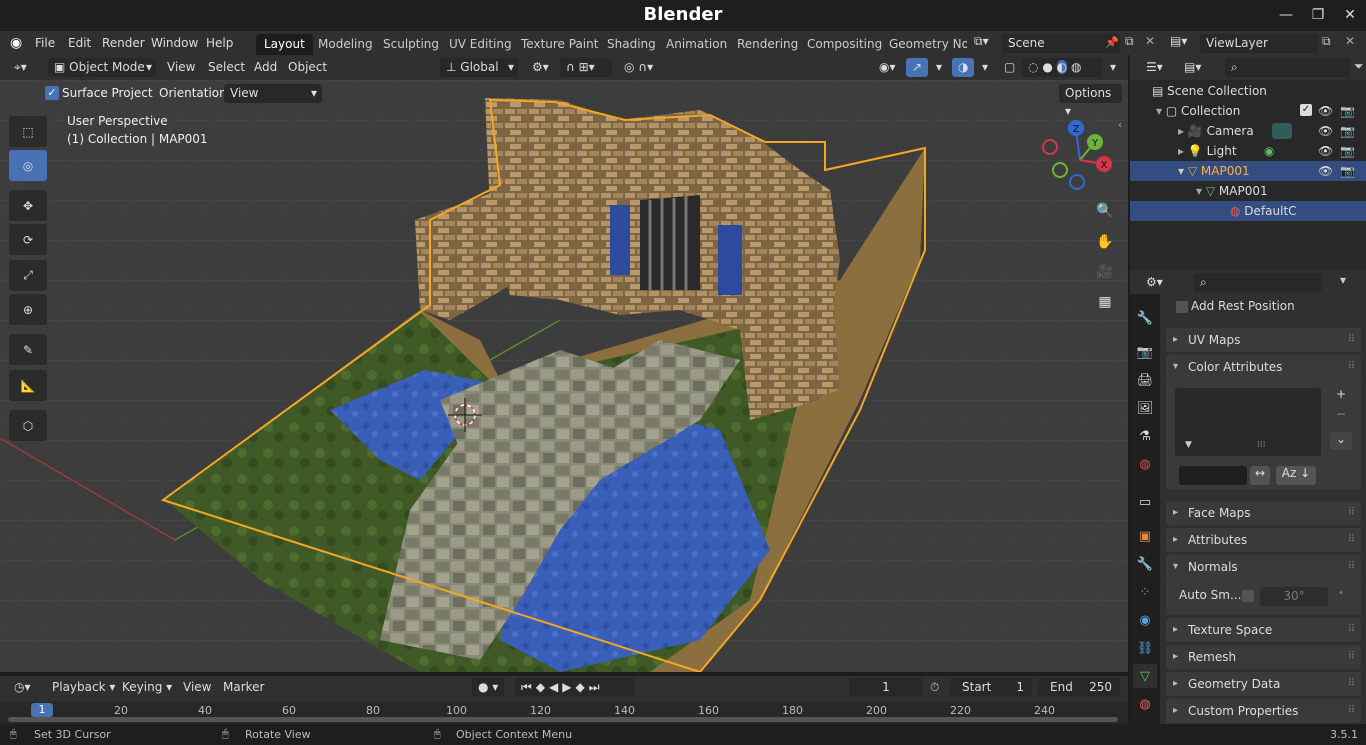 The height and width of the screenshot is (745, 1366). Describe the element at coordinates (83, 687) in the screenshot. I see `menu-playback: Playback ▾` at that location.